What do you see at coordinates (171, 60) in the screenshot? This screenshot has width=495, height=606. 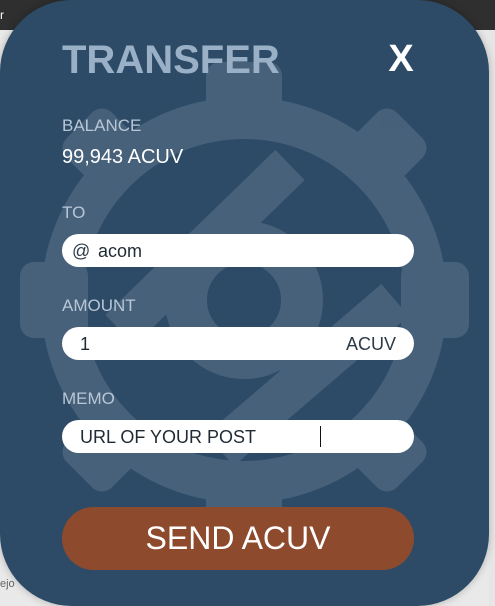 I see `modal-title: TRANSFER` at bounding box center [171, 60].